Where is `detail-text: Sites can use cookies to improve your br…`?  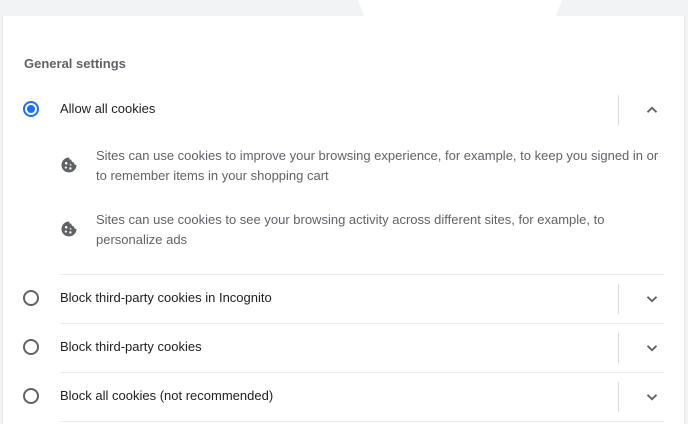
detail-text: Sites can use cookies to improve your br… is located at coordinates (377, 165).